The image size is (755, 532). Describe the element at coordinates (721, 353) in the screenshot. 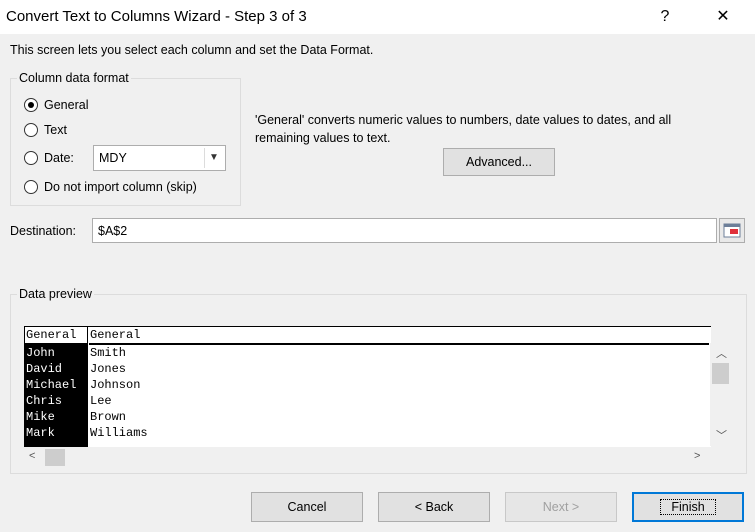

I see `scroll-up-icon: ︿` at that location.